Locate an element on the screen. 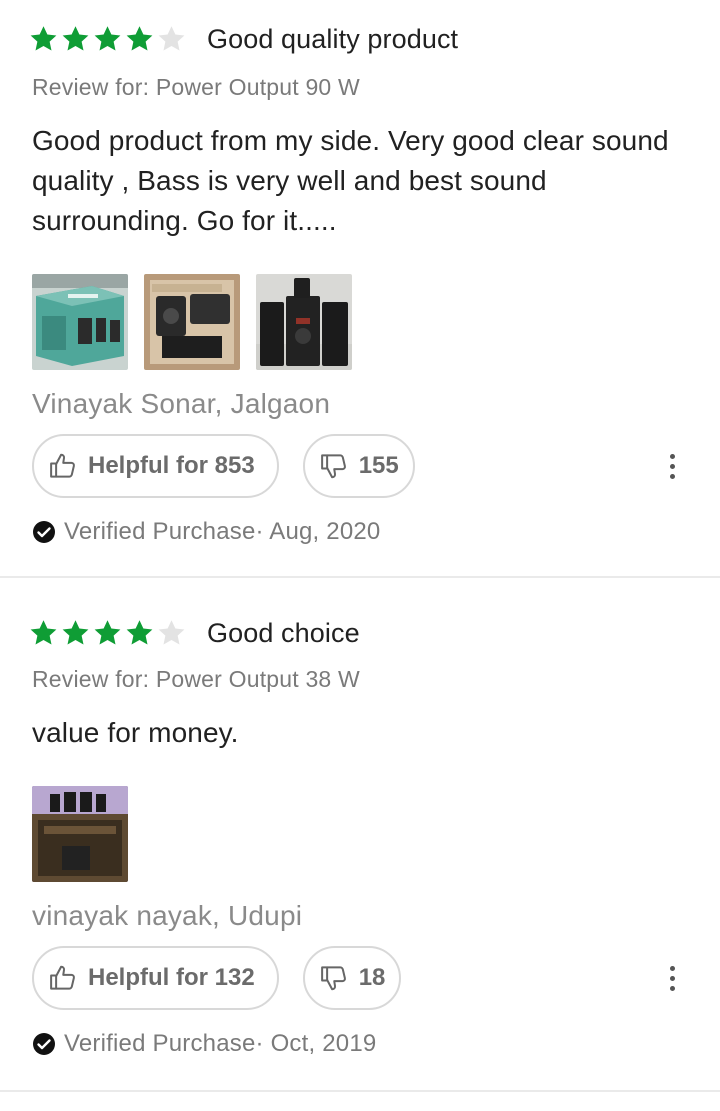 Image resolution: width=720 pixels, height=1111 pixels. review-header: Good quality product is located at coordinates (359, 28).